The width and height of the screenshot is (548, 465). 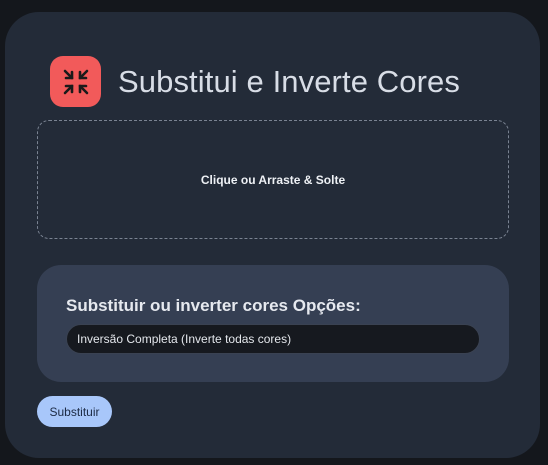 What do you see at coordinates (213, 305) in the screenshot?
I see `options-heading: Substituir ou inverter cores Opções:` at bounding box center [213, 305].